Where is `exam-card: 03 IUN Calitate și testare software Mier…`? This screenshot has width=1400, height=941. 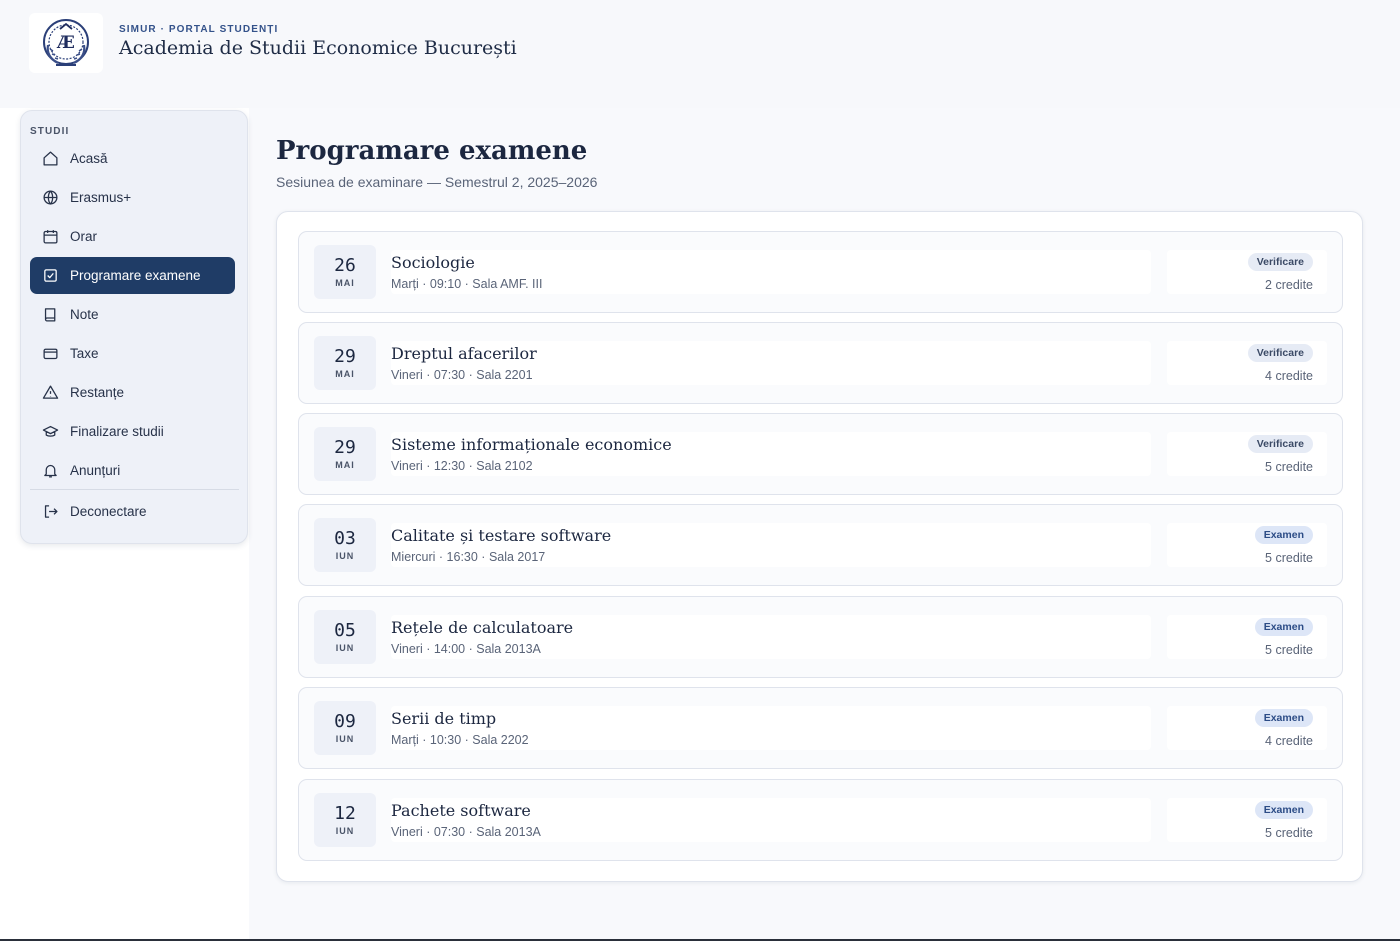 exam-card: 03 IUN Calitate și testare software Mier… is located at coordinates (820, 545).